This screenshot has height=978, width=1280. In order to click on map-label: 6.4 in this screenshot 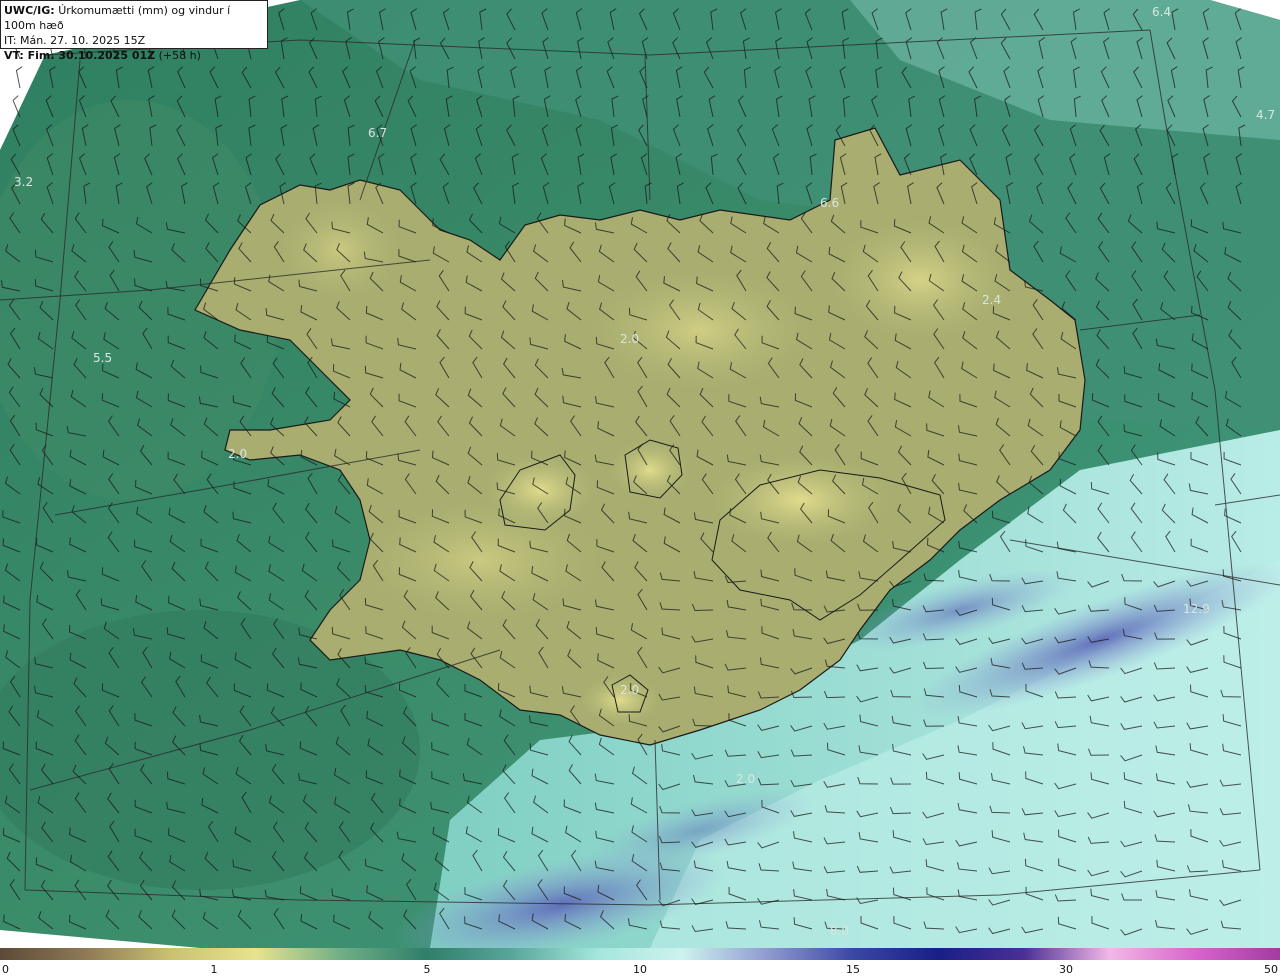, I will do `click(1161, 12)`.